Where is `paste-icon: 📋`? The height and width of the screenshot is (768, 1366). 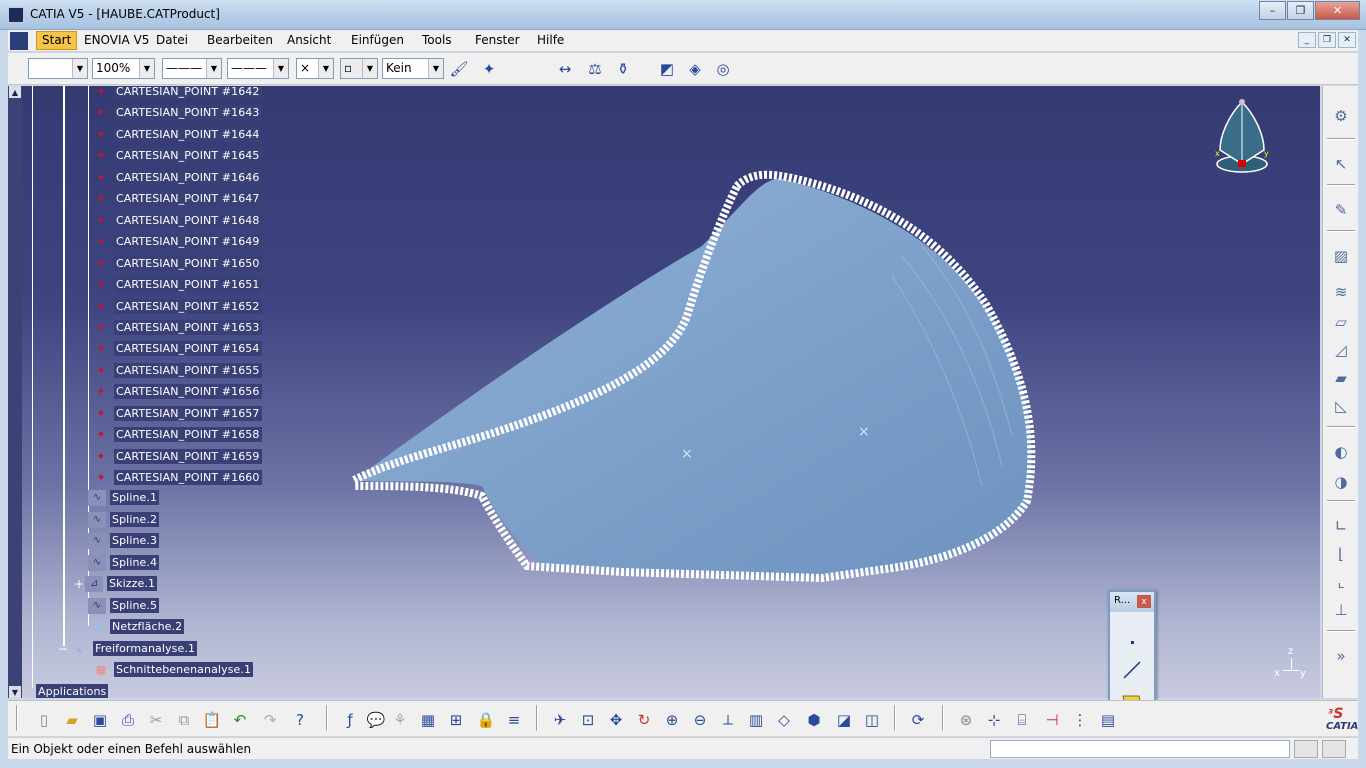 paste-icon: 📋 is located at coordinates (212, 720).